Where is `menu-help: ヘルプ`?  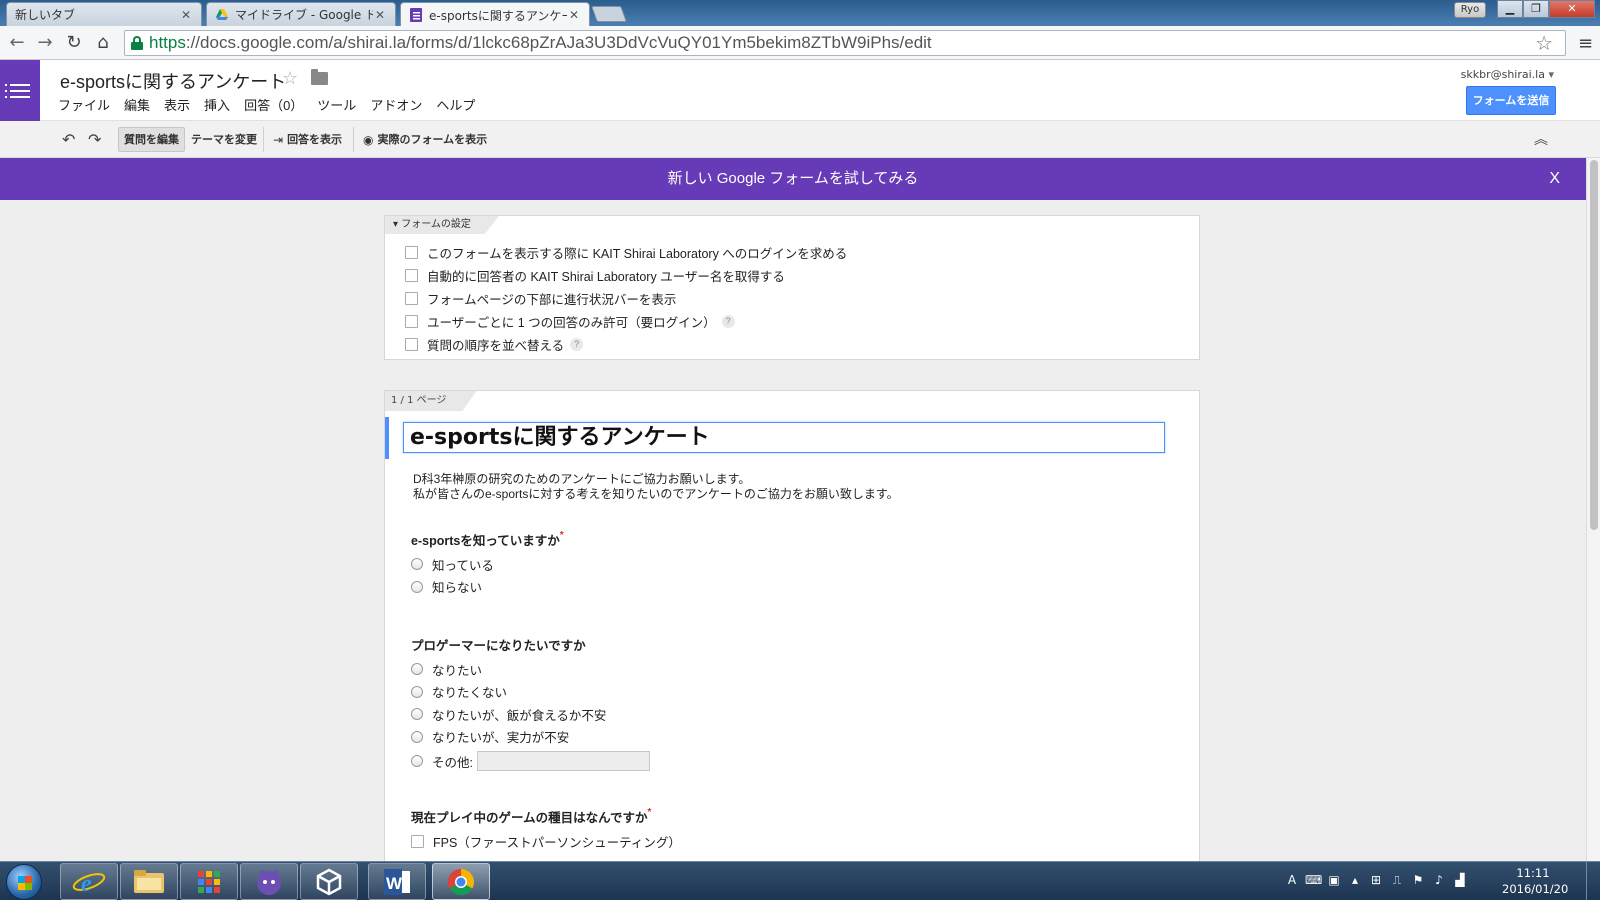 menu-help: ヘルプ is located at coordinates (455, 104).